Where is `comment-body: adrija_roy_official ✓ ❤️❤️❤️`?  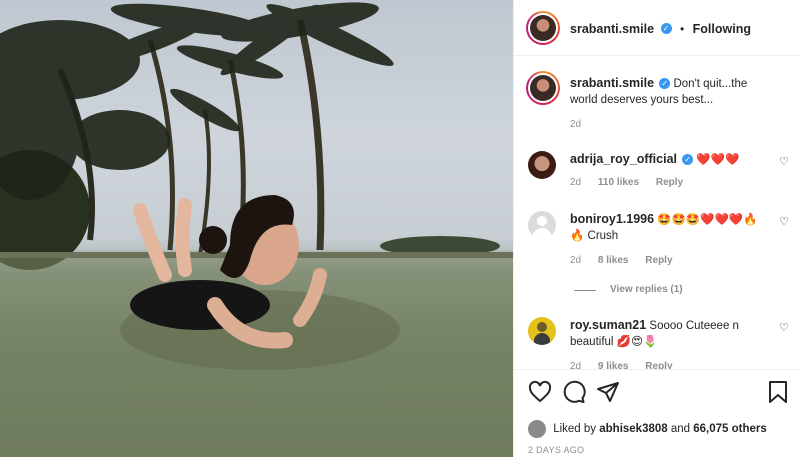
comment-body: adrija_roy_official ✓ ❤️❤️❤️ is located at coordinates (670, 159).